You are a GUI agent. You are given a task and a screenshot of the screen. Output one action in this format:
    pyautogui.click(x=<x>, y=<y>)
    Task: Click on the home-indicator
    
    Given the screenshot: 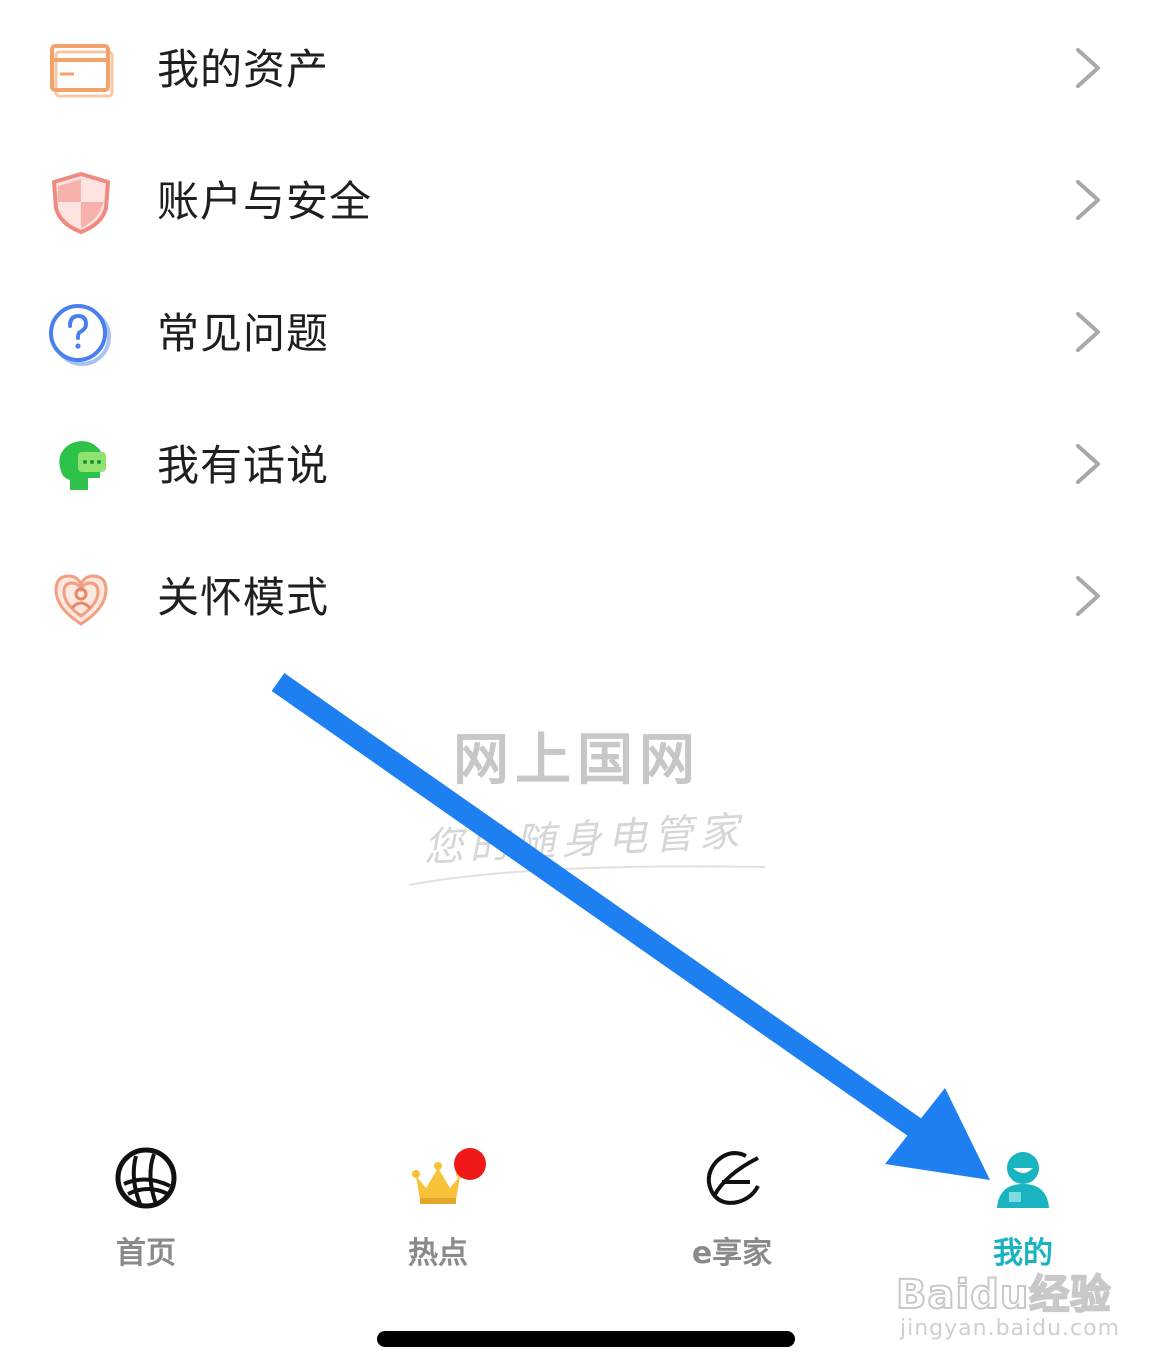 What is the action you would take?
    pyautogui.click(x=586, y=1339)
    